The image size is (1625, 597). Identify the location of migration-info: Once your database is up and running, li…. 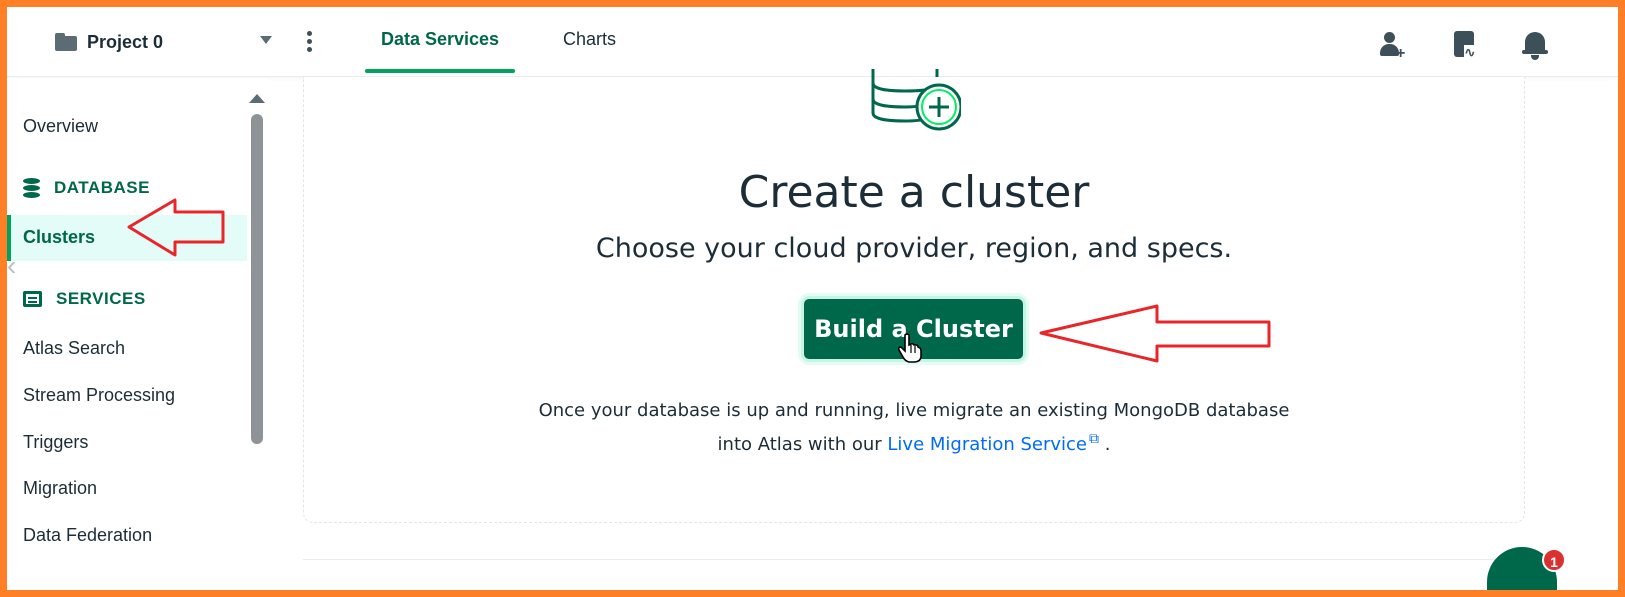
(914, 428).